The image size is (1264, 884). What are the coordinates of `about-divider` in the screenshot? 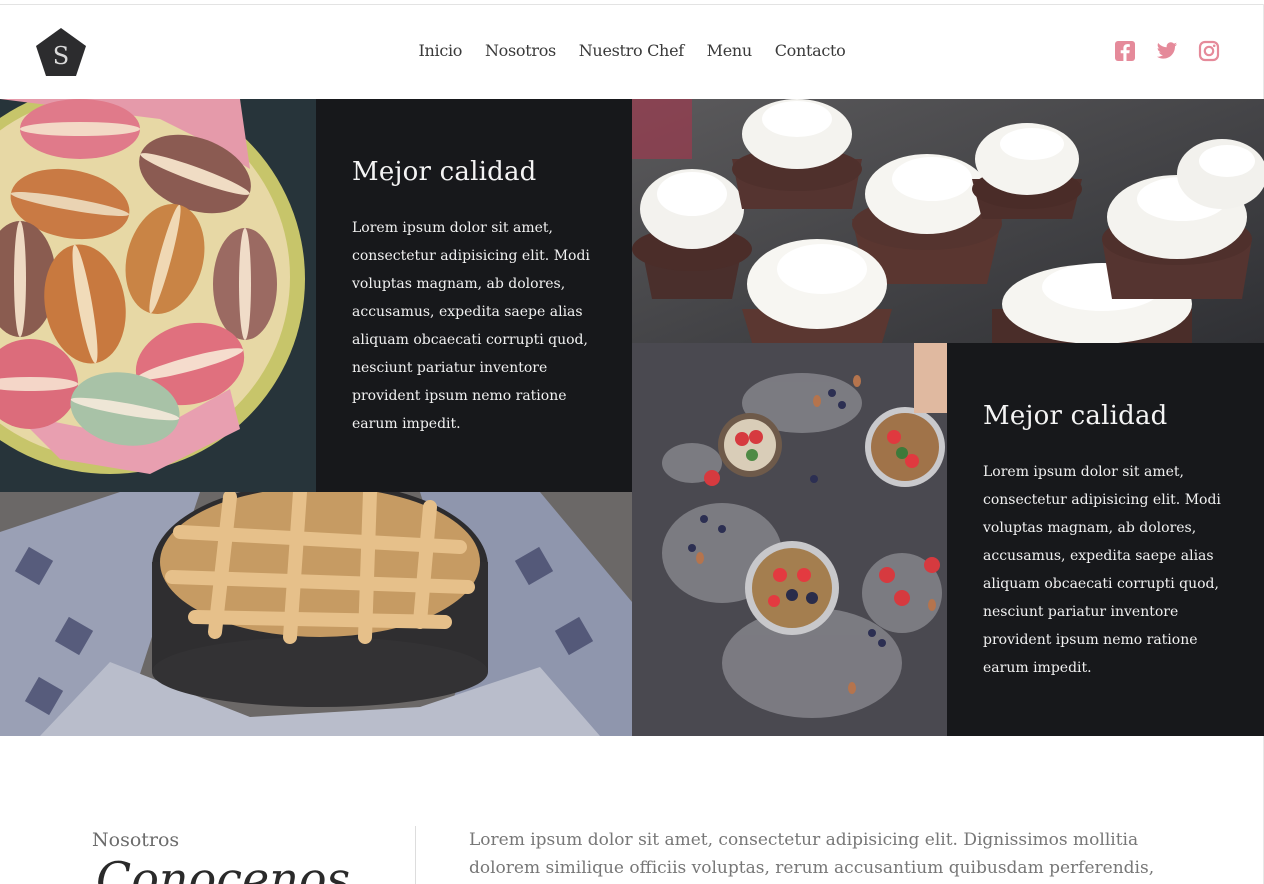 It's located at (415, 855).